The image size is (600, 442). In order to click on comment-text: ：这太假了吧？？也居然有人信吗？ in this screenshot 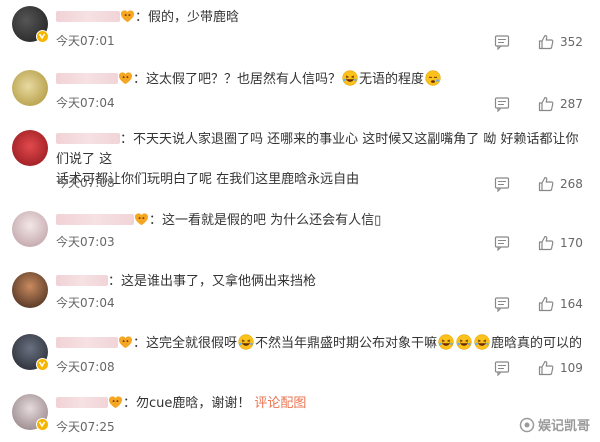, I will do `click(237, 79)`.